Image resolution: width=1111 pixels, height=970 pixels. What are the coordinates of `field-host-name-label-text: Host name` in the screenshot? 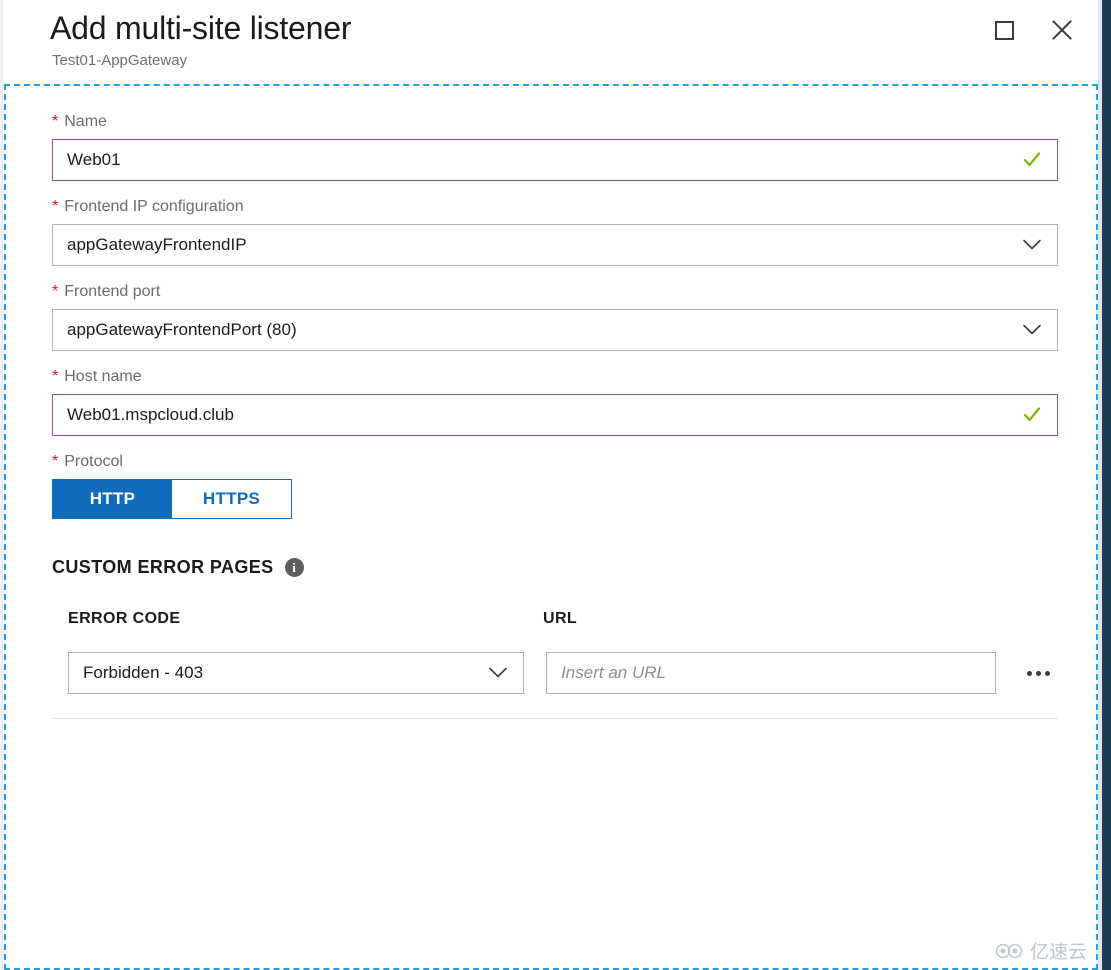 It's located at (103, 376).